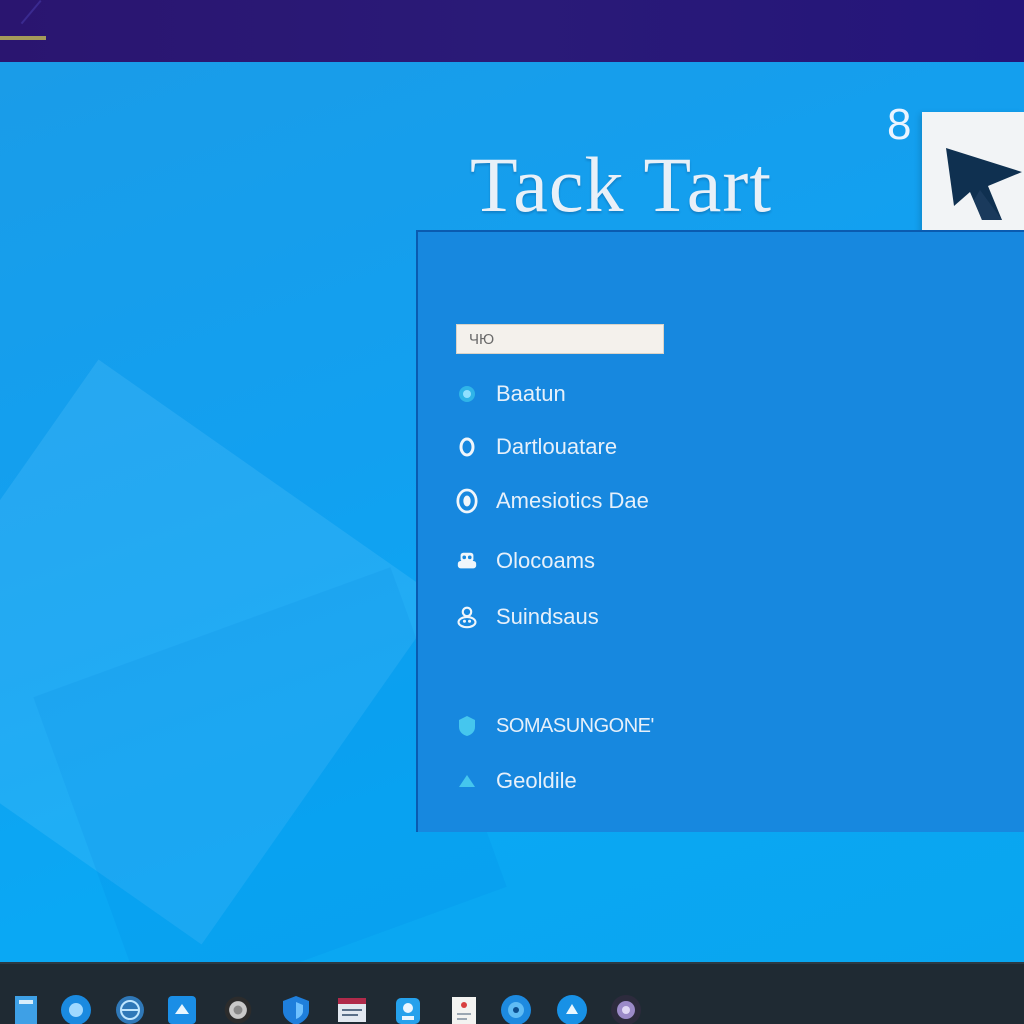 The height and width of the screenshot is (1024, 1024). Describe the element at coordinates (516, 1009) in the screenshot. I see `browser-icon` at that location.